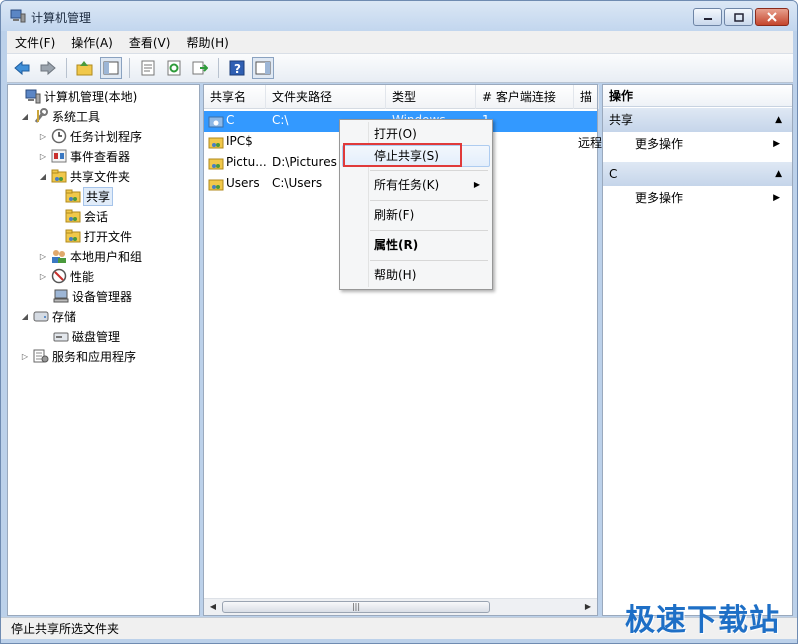  Describe the element at coordinates (108, 236) in the screenshot. I see `tree-item-label: 打开文件` at that location.